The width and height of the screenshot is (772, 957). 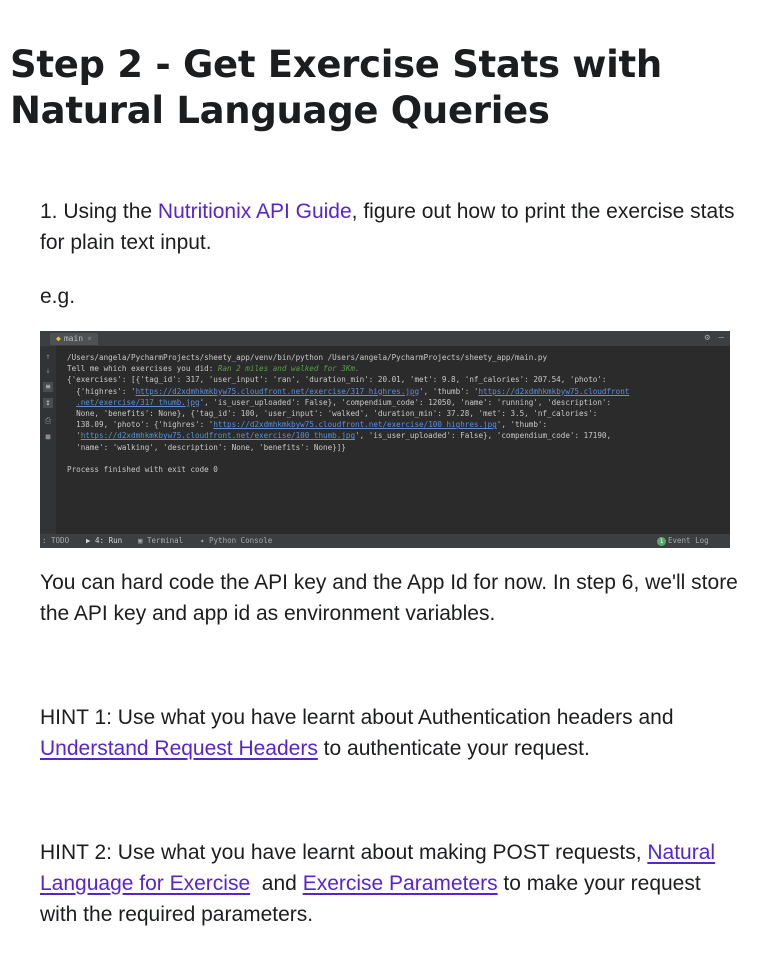 I want to click on hint2-middle: and, so click(x=276, y=883).